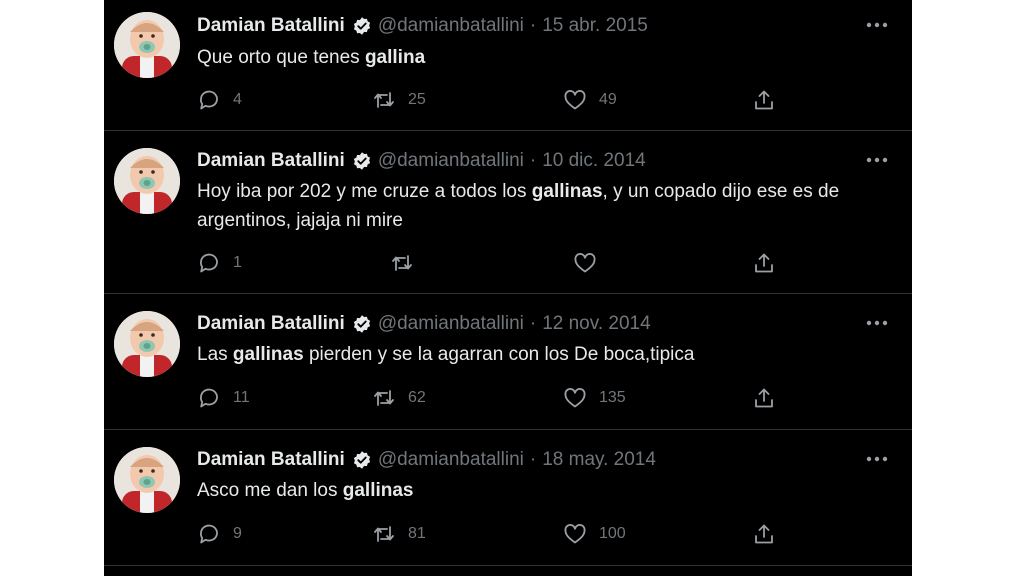 This screenshot has height=576, width=1024. What do you see at coordinates (399, 534) in the screenshot?
I see `retweet-button: 81` at bounding box center [399, 534].